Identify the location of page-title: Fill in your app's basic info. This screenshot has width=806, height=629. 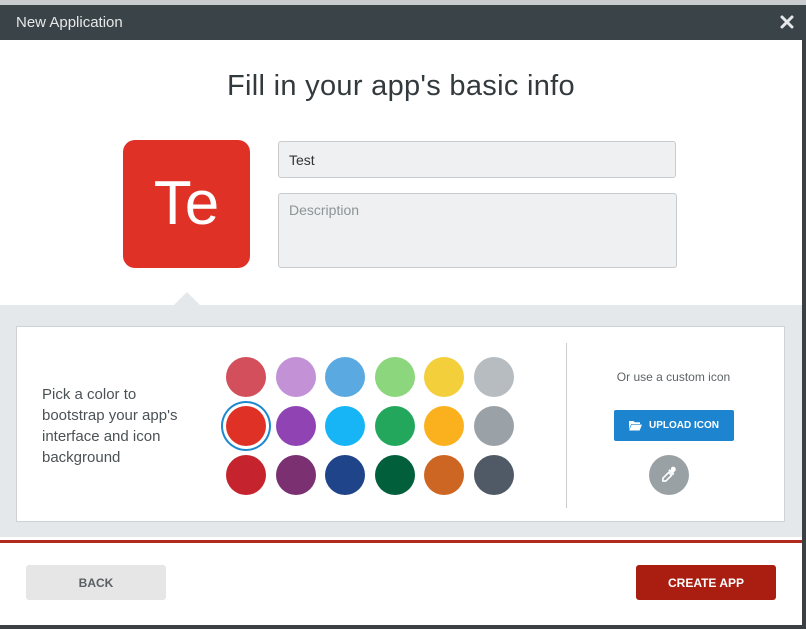
(401, 86).